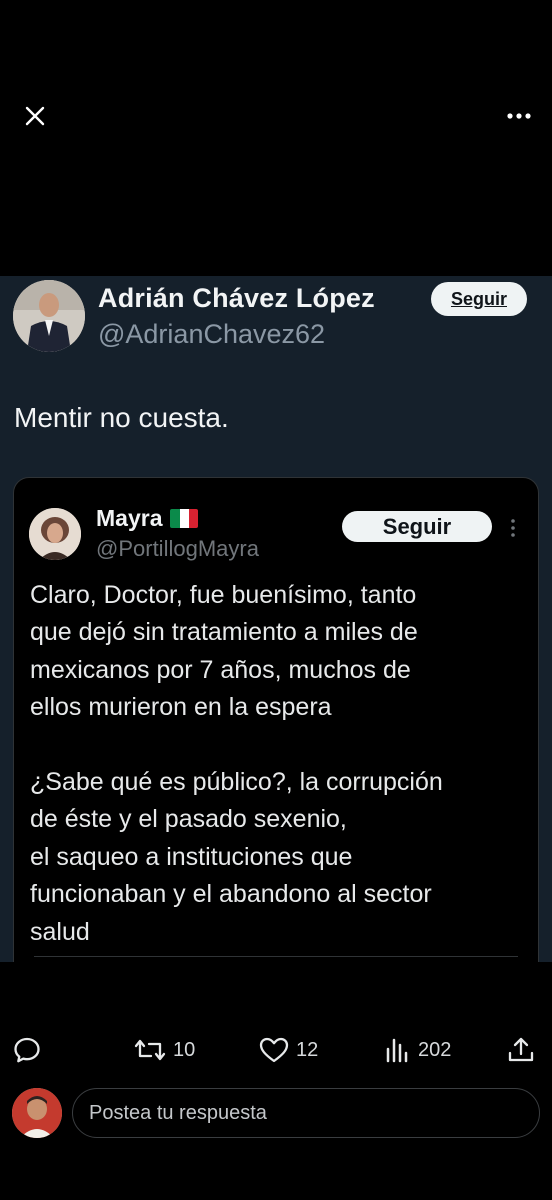  I want to click on share-icon, so click(521, 1049).